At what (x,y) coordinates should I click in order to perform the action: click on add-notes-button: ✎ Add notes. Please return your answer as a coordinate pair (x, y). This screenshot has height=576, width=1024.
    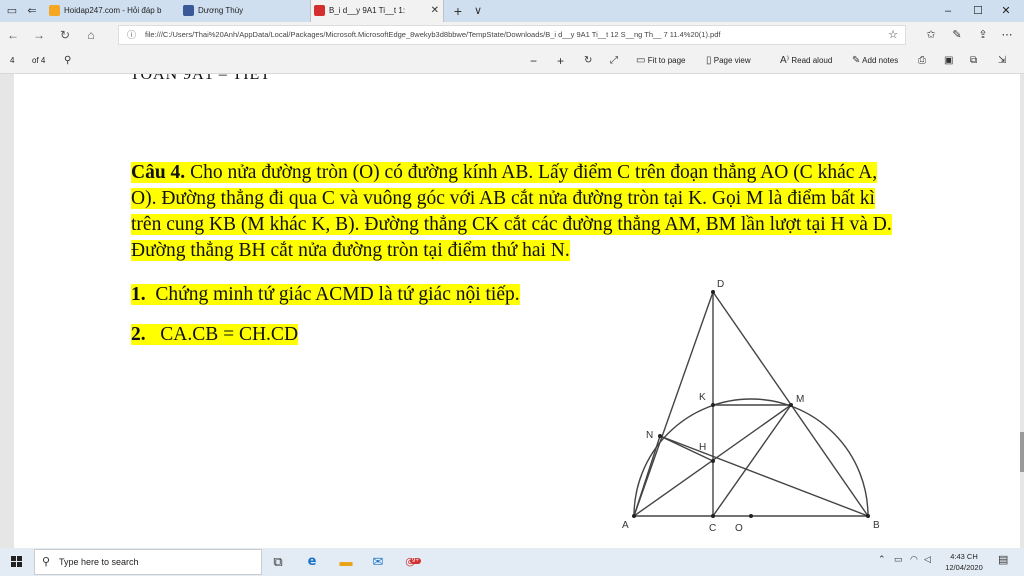
    Looking at the image, I should click on (875, 61).